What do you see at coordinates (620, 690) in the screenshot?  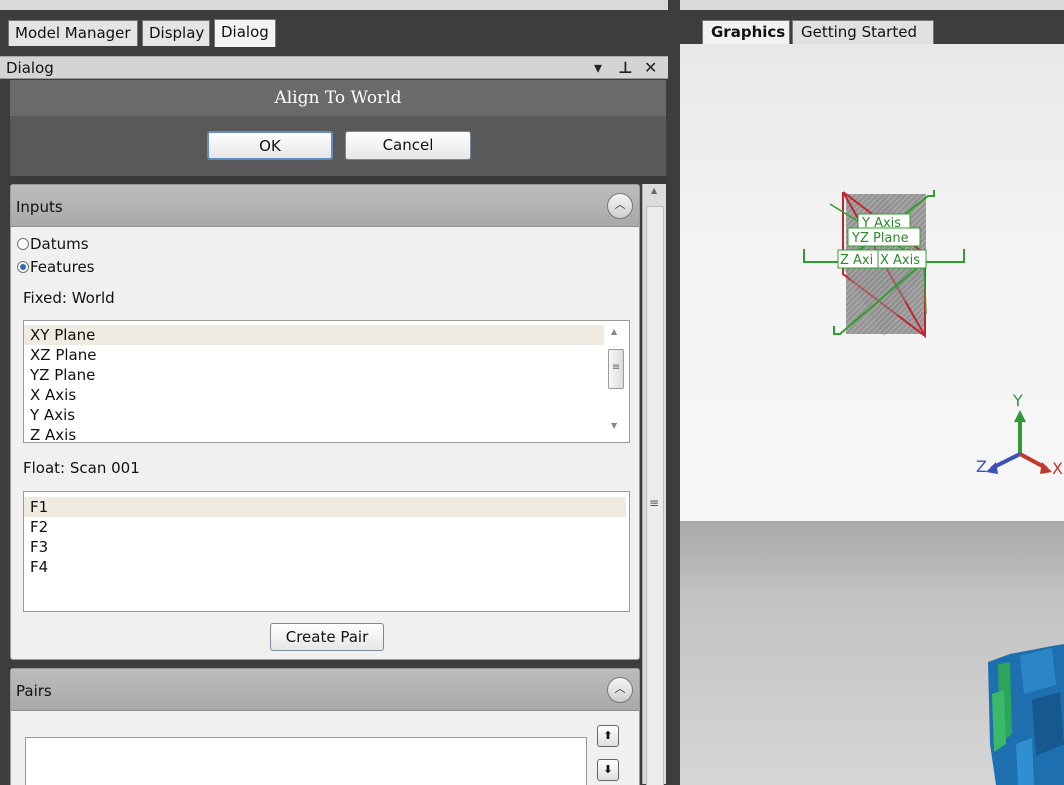 I see `collapse-pairs-icon: ︿` at bounding box center [620, 690].